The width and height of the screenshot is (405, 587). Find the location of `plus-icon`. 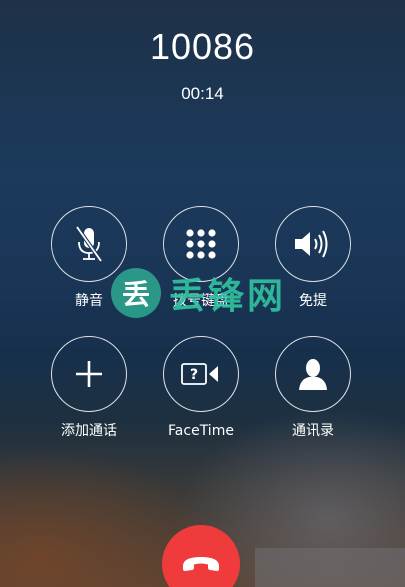

plus-icon is located at coordinates (89, 374).